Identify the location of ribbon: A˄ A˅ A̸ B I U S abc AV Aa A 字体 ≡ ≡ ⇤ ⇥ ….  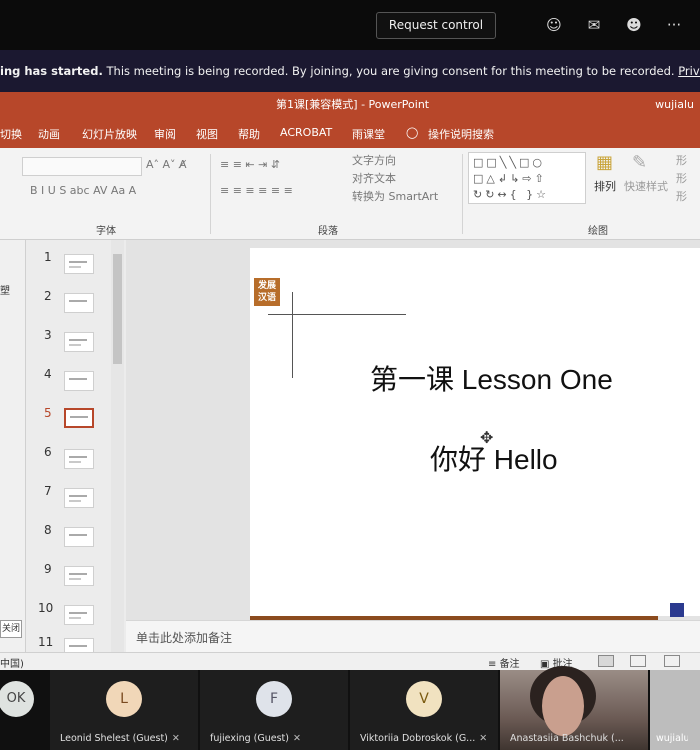
(350, 194).